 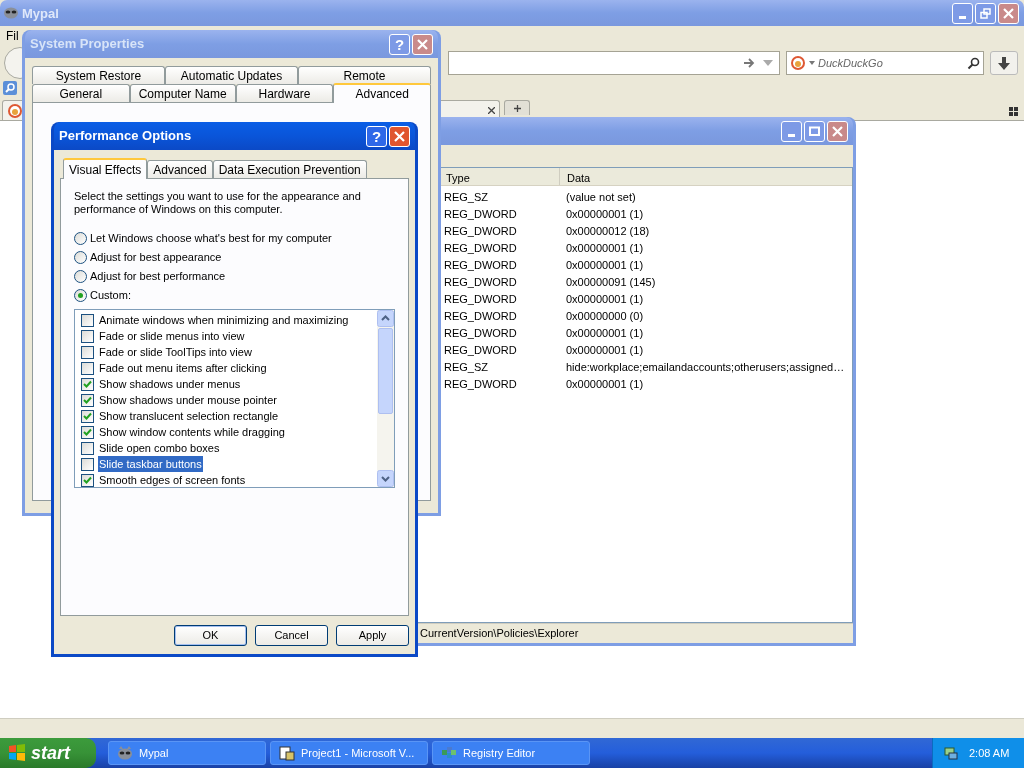 I want to click on status-text: CurrentVersion\Policies\Explorer, so click(x=499, y=634).